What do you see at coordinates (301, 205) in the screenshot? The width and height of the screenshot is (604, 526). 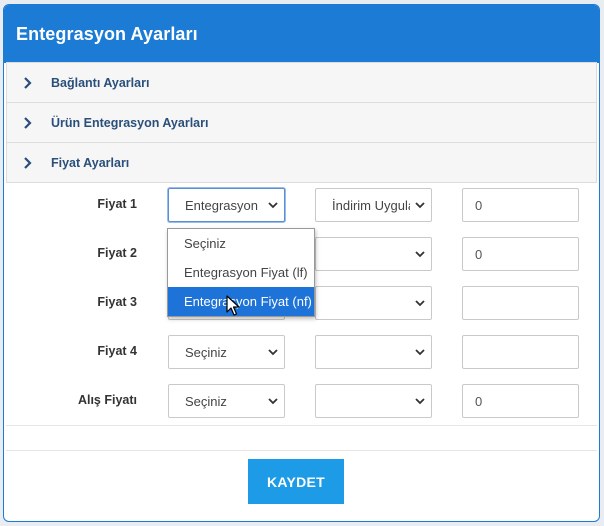 I see `price-row-1: Fiyat 1 Entegrasyon İndirim Uygula 0` at bounding box center [301, 205].